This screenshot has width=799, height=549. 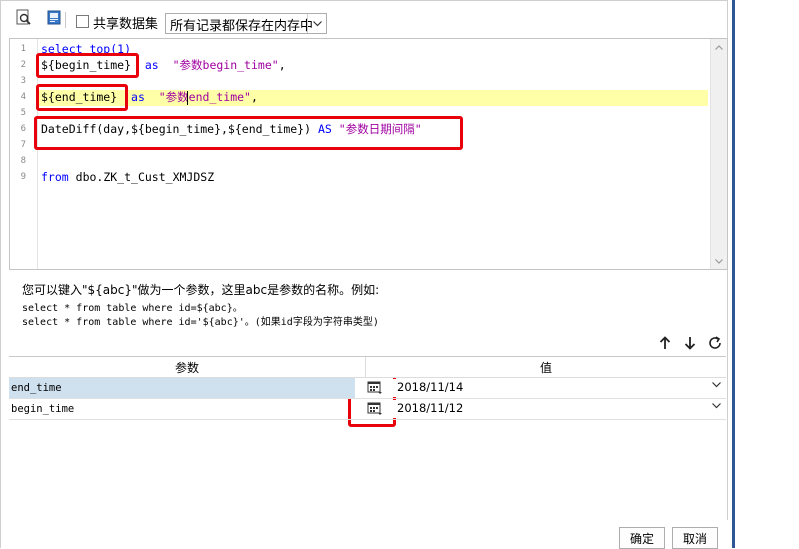 I want to click on line-number: 5, so click(x=23, y=113).